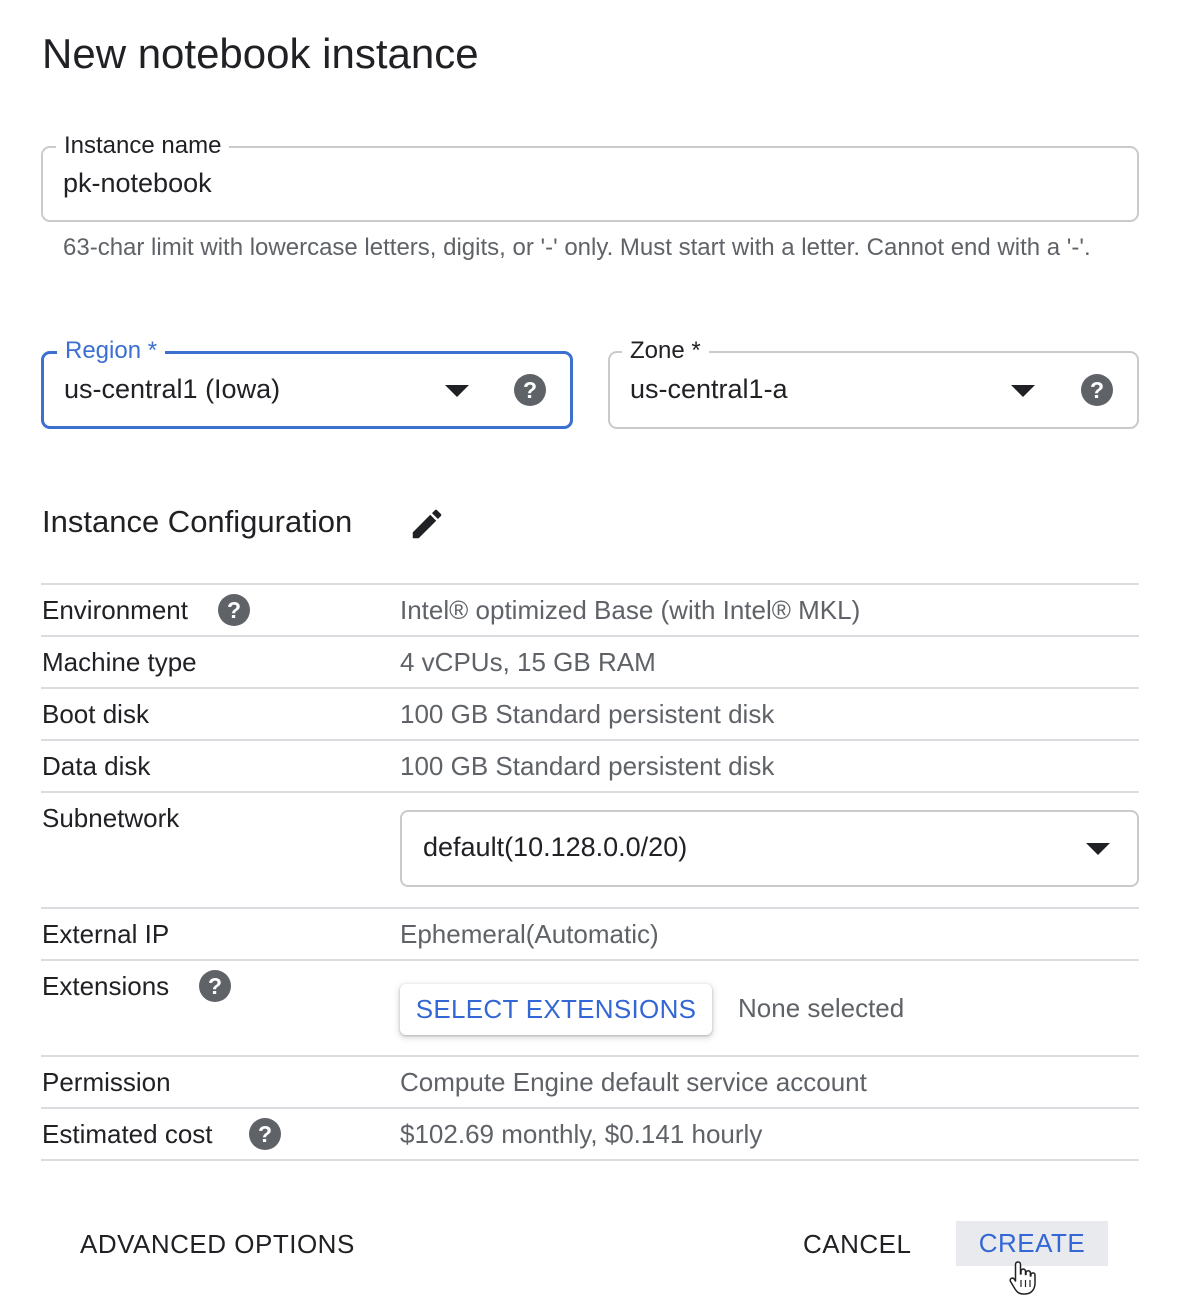  I want to click on dialog-title: New notebook instance, so click(260, 53).